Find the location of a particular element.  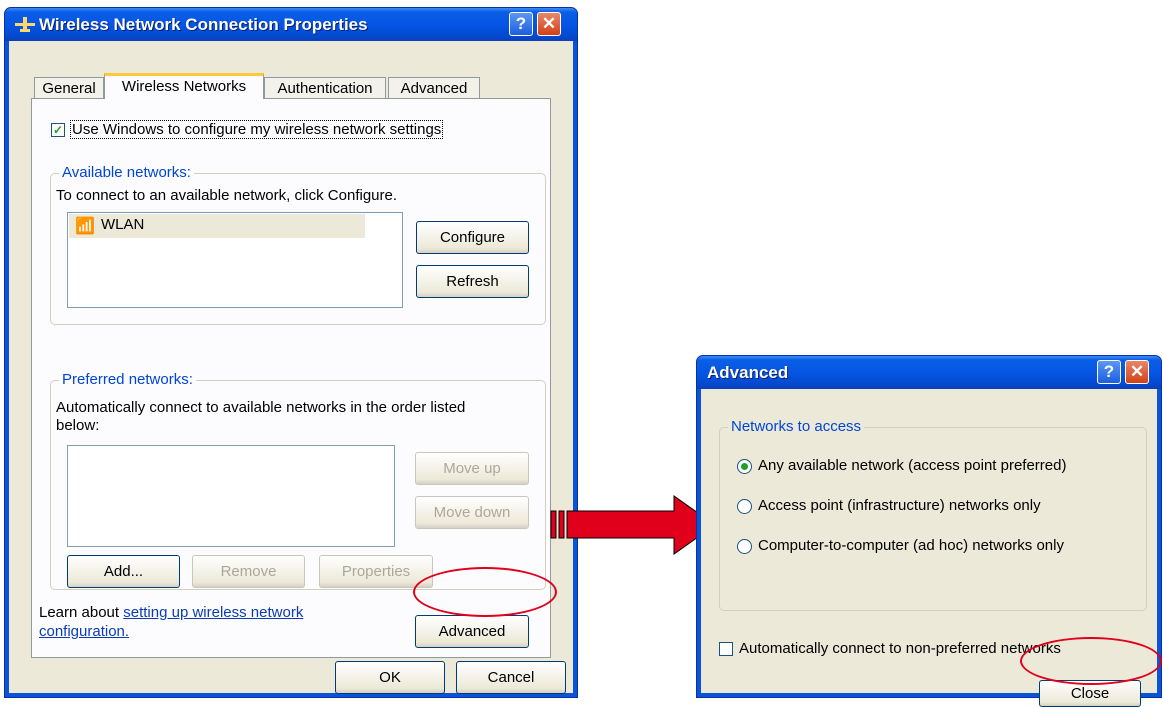

available-networks-list: 📶 WLAN is located at coordinates (235, 260).